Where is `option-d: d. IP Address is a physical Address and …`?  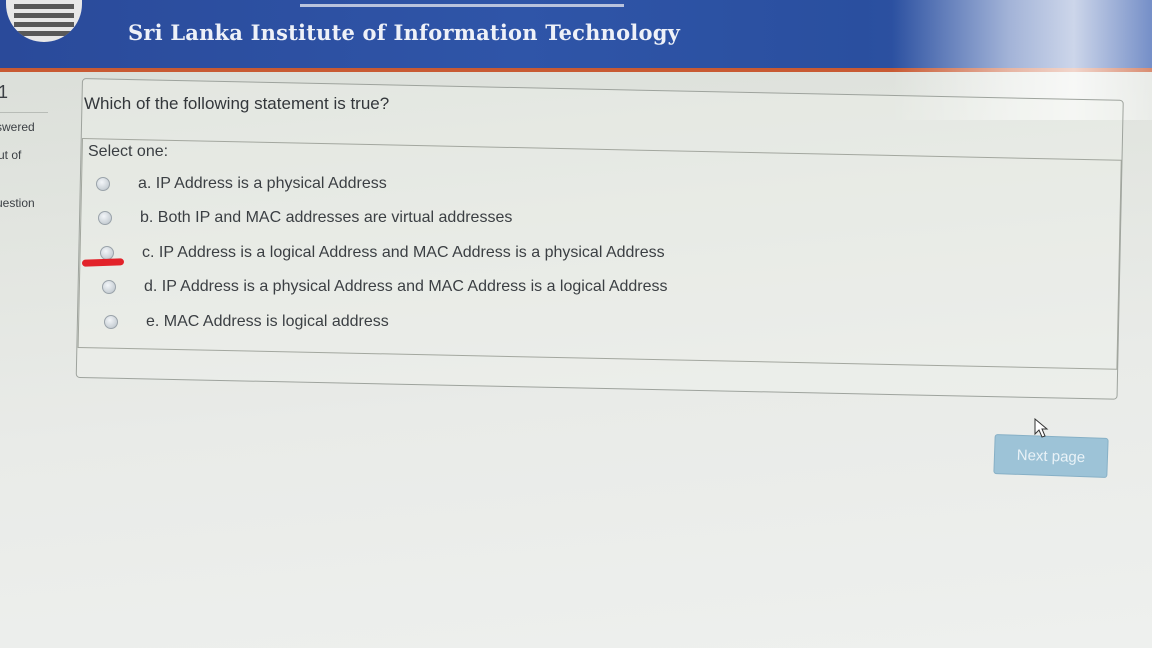 option-d: d. IP Address is a physical Address and … is located at coordinates (385, 287).